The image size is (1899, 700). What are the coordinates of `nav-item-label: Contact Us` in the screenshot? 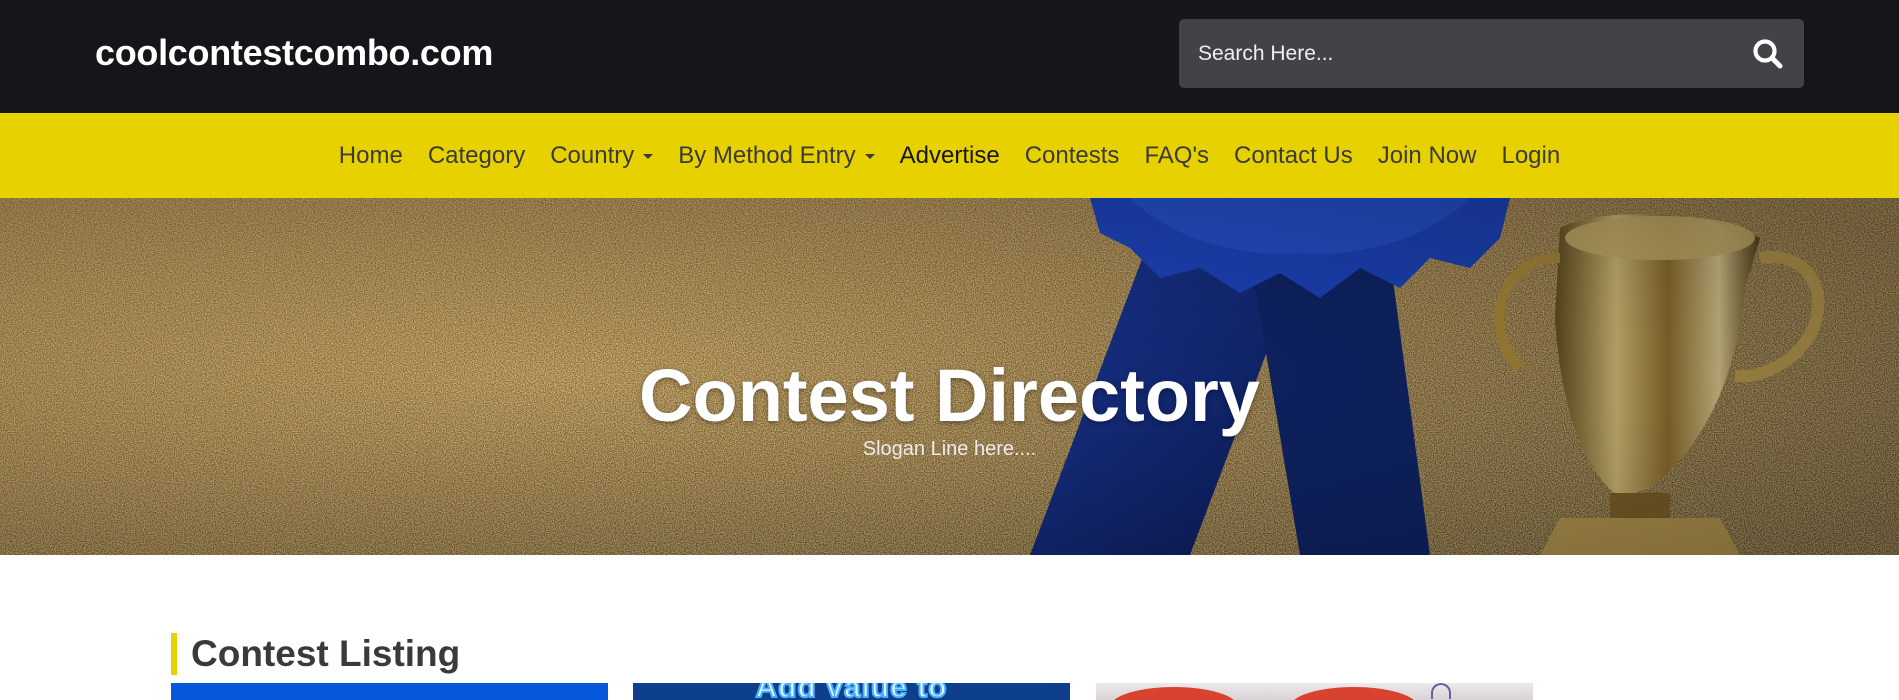 It's located at (1293, 155).